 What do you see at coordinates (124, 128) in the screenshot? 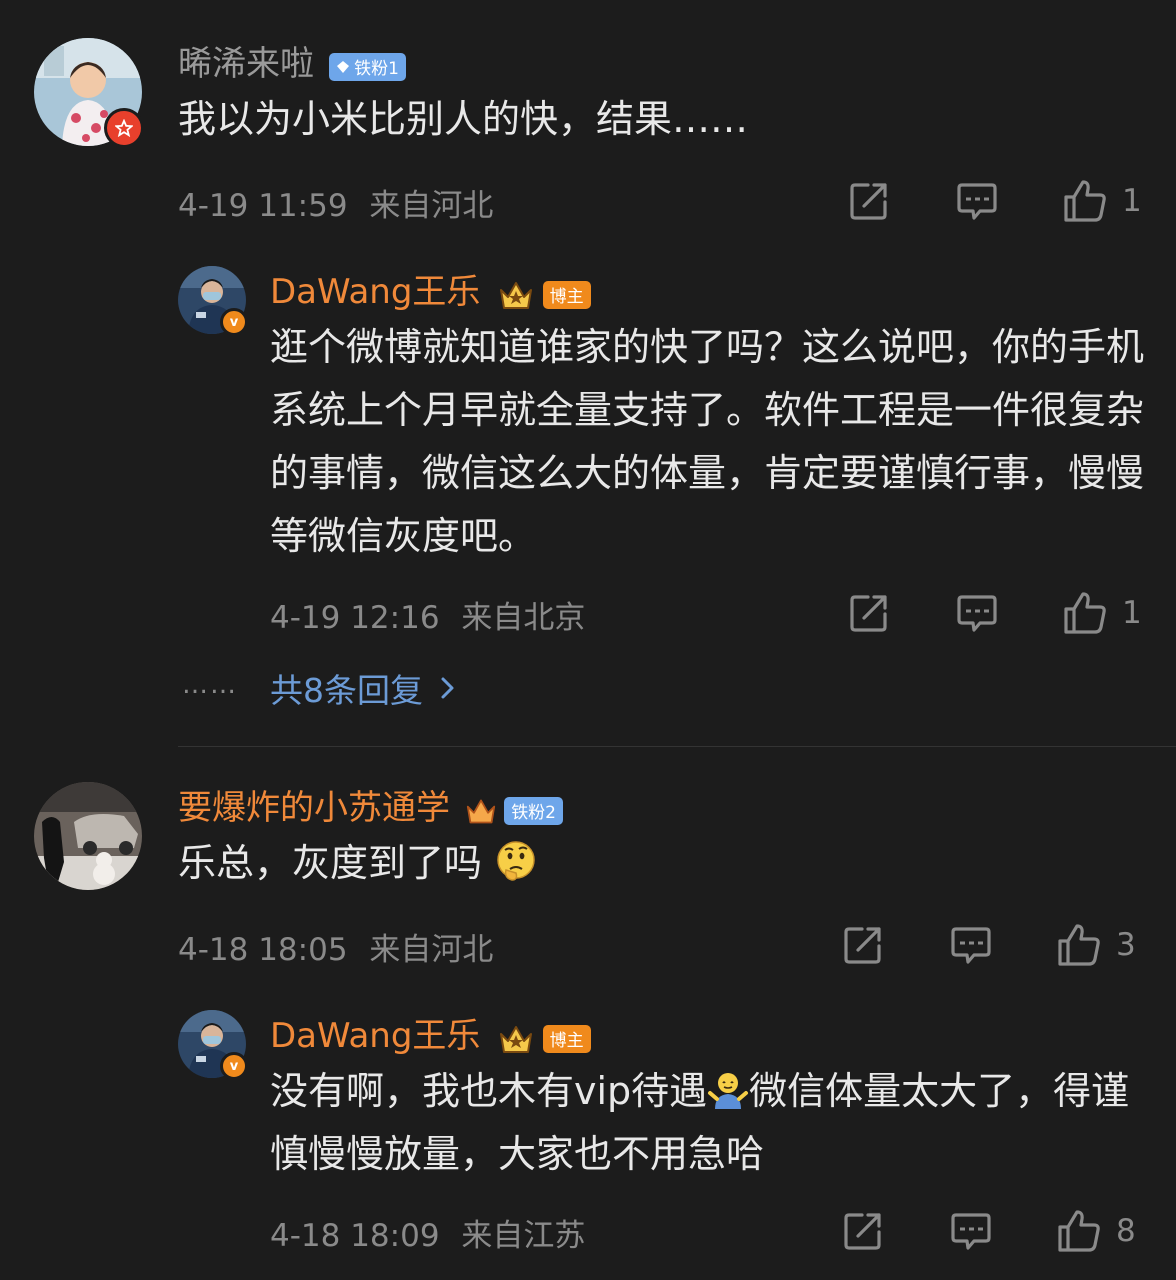
I see `member-star-icon` at bounding box center [124, 128].